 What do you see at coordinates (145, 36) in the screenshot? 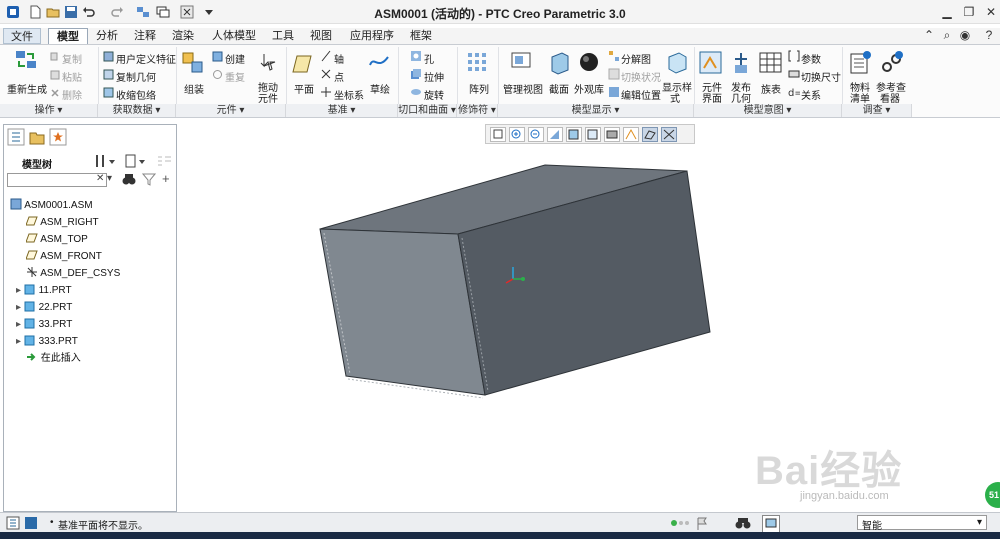
I see `tab-annotate: 注释` at bounding box center [145, 36].